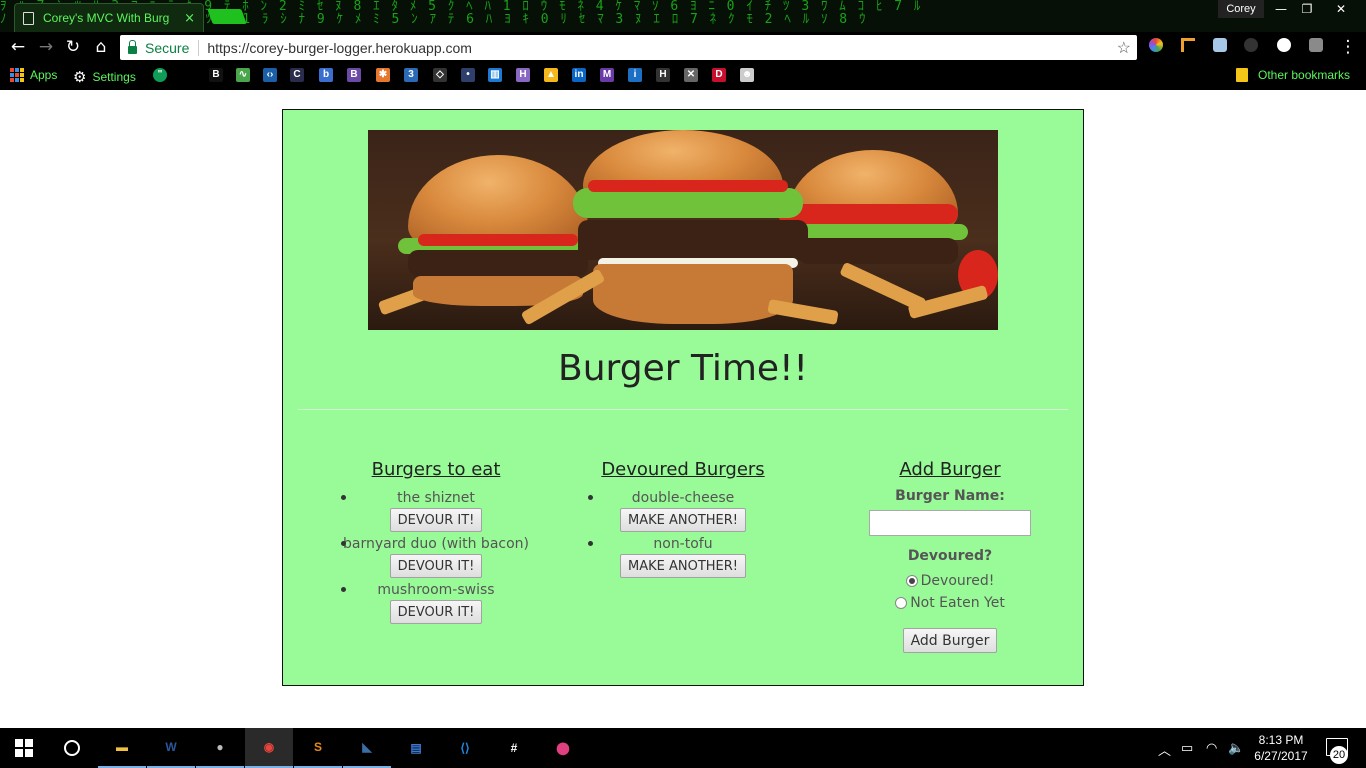 The width and height of the screenshot is (1366, 768). I want to click on omnibox-separator, so click(199, 47).